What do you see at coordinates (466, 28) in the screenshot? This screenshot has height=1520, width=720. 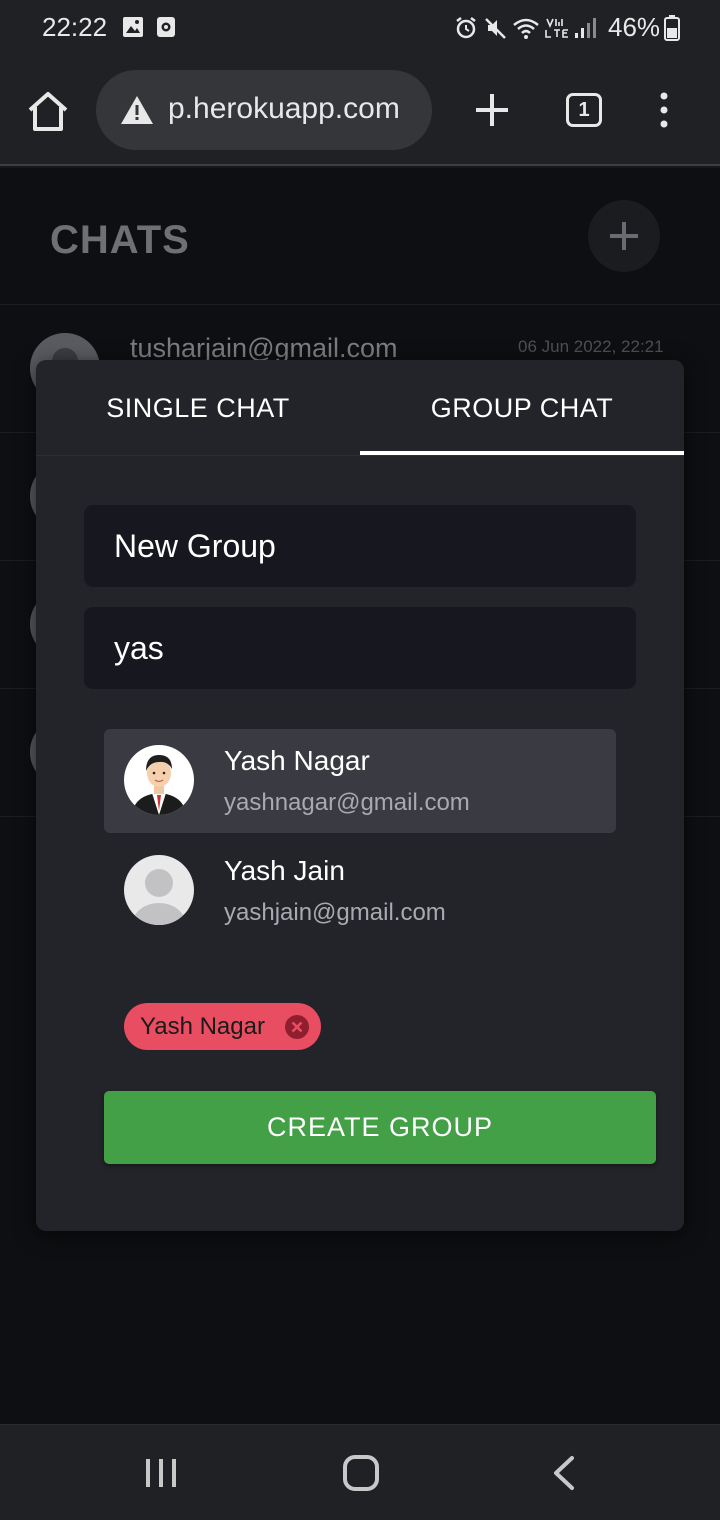 I see `alarm-icon` at bounding box center [466, 28].